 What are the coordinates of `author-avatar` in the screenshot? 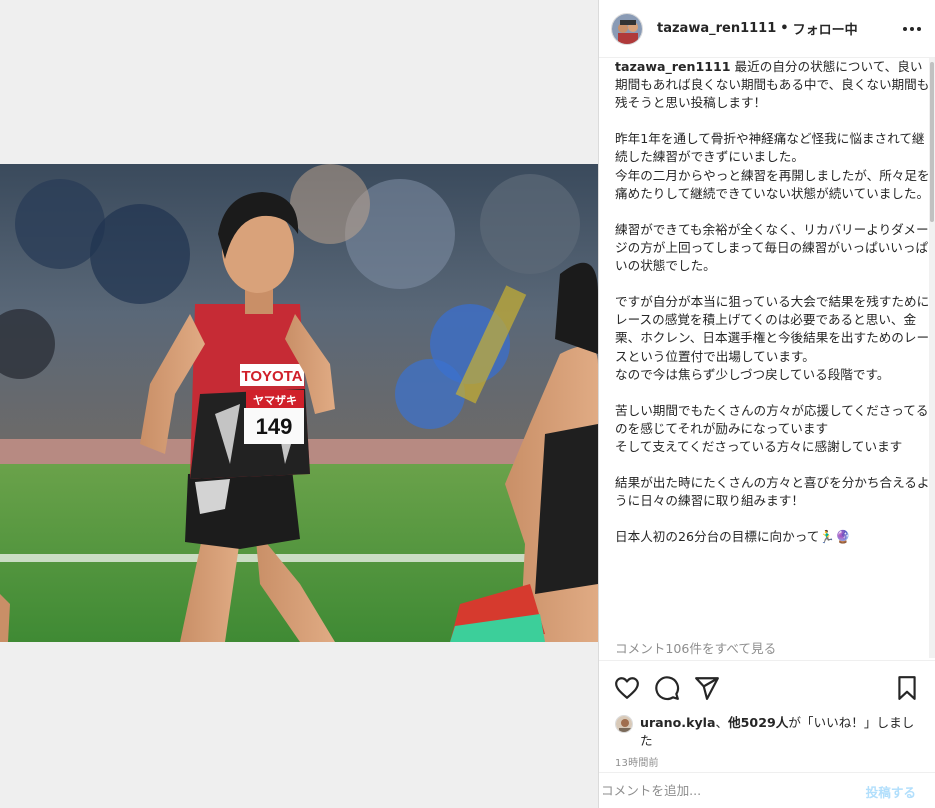 It's located at (627, 28).